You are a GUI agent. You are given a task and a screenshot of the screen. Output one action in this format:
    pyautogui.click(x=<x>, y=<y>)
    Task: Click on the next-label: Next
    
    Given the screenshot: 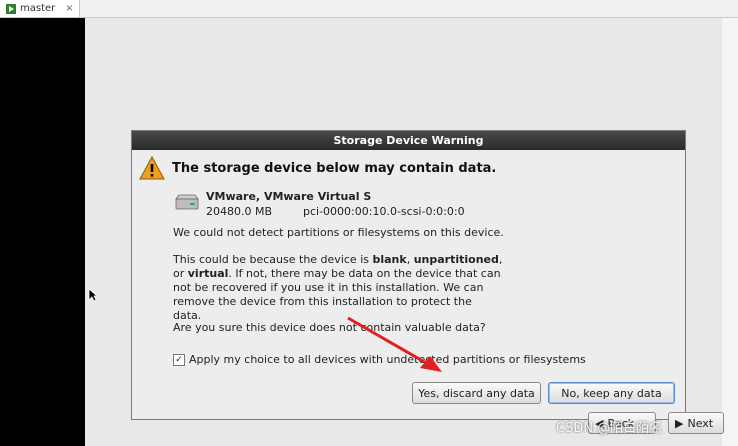 What is the action you would take?
    pyautogui.click(x=700, y=423)
    